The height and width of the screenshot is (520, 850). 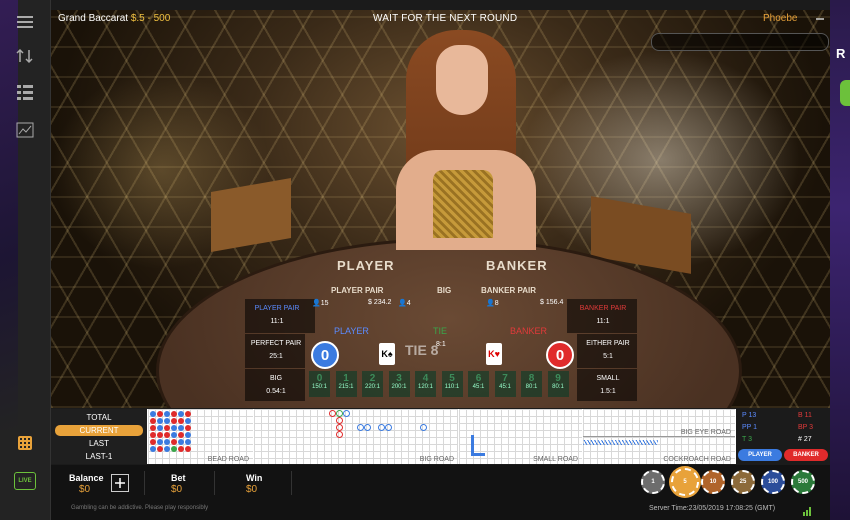 I want to click on sort-icon, so click(x=25, y=56).